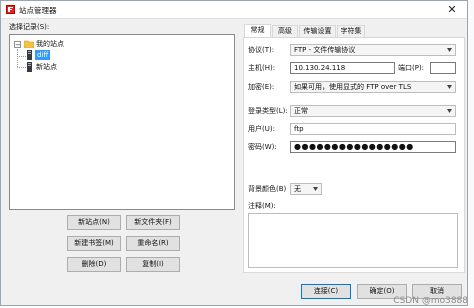 The width and height of the screenshot is (474, 308). What do you see at coordinates (10, 9) in the screenshot?
I see `filezilla-app-icon` at bounding box center [10, 9].